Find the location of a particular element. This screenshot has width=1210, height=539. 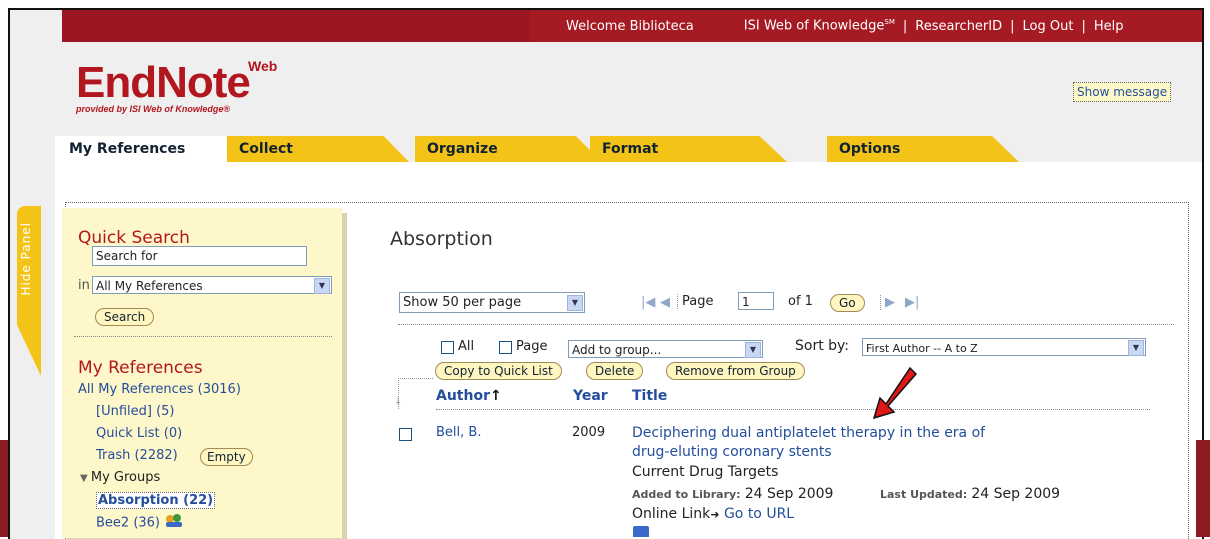

updated-date: 24 Sep 2009 is located at coordinates (1016, 494).